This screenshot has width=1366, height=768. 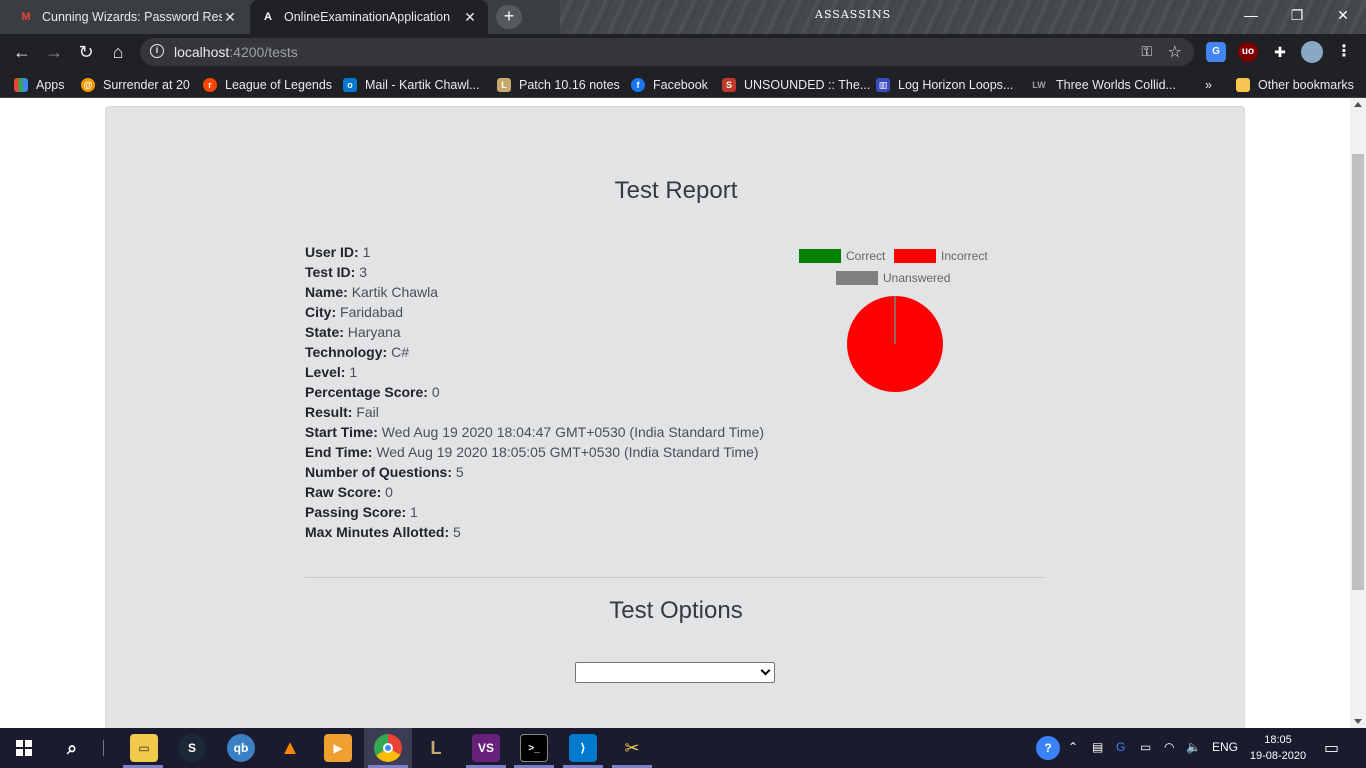 I want to click on notifications-icon: ▭, so click(x=1331, y=748).